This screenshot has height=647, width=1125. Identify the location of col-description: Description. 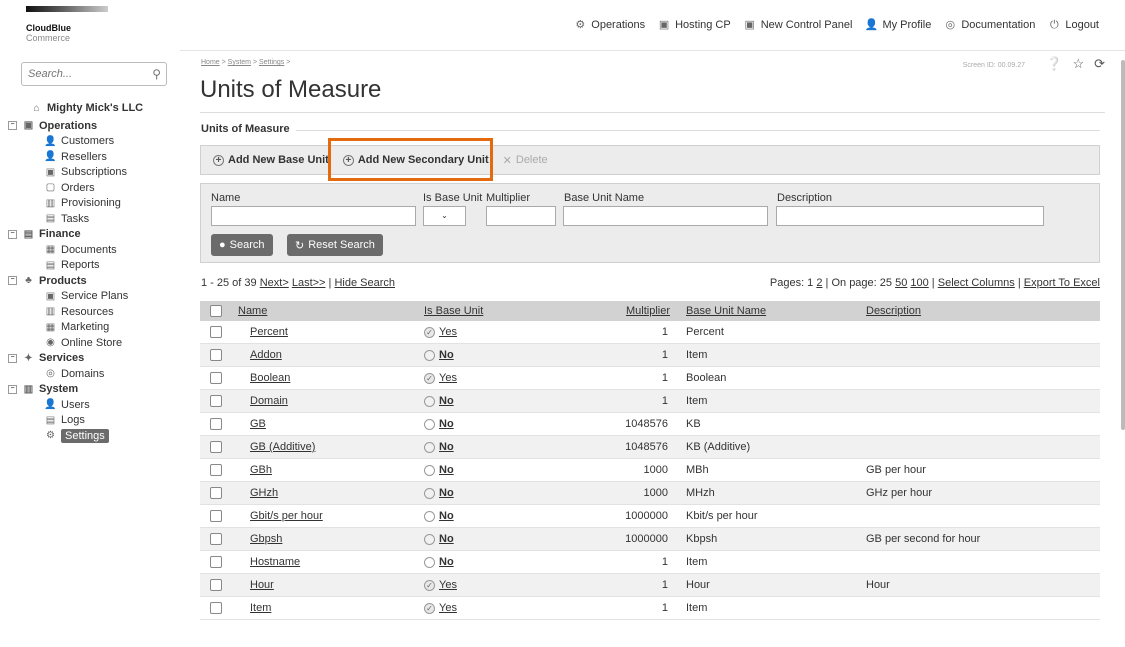
(983, 311).